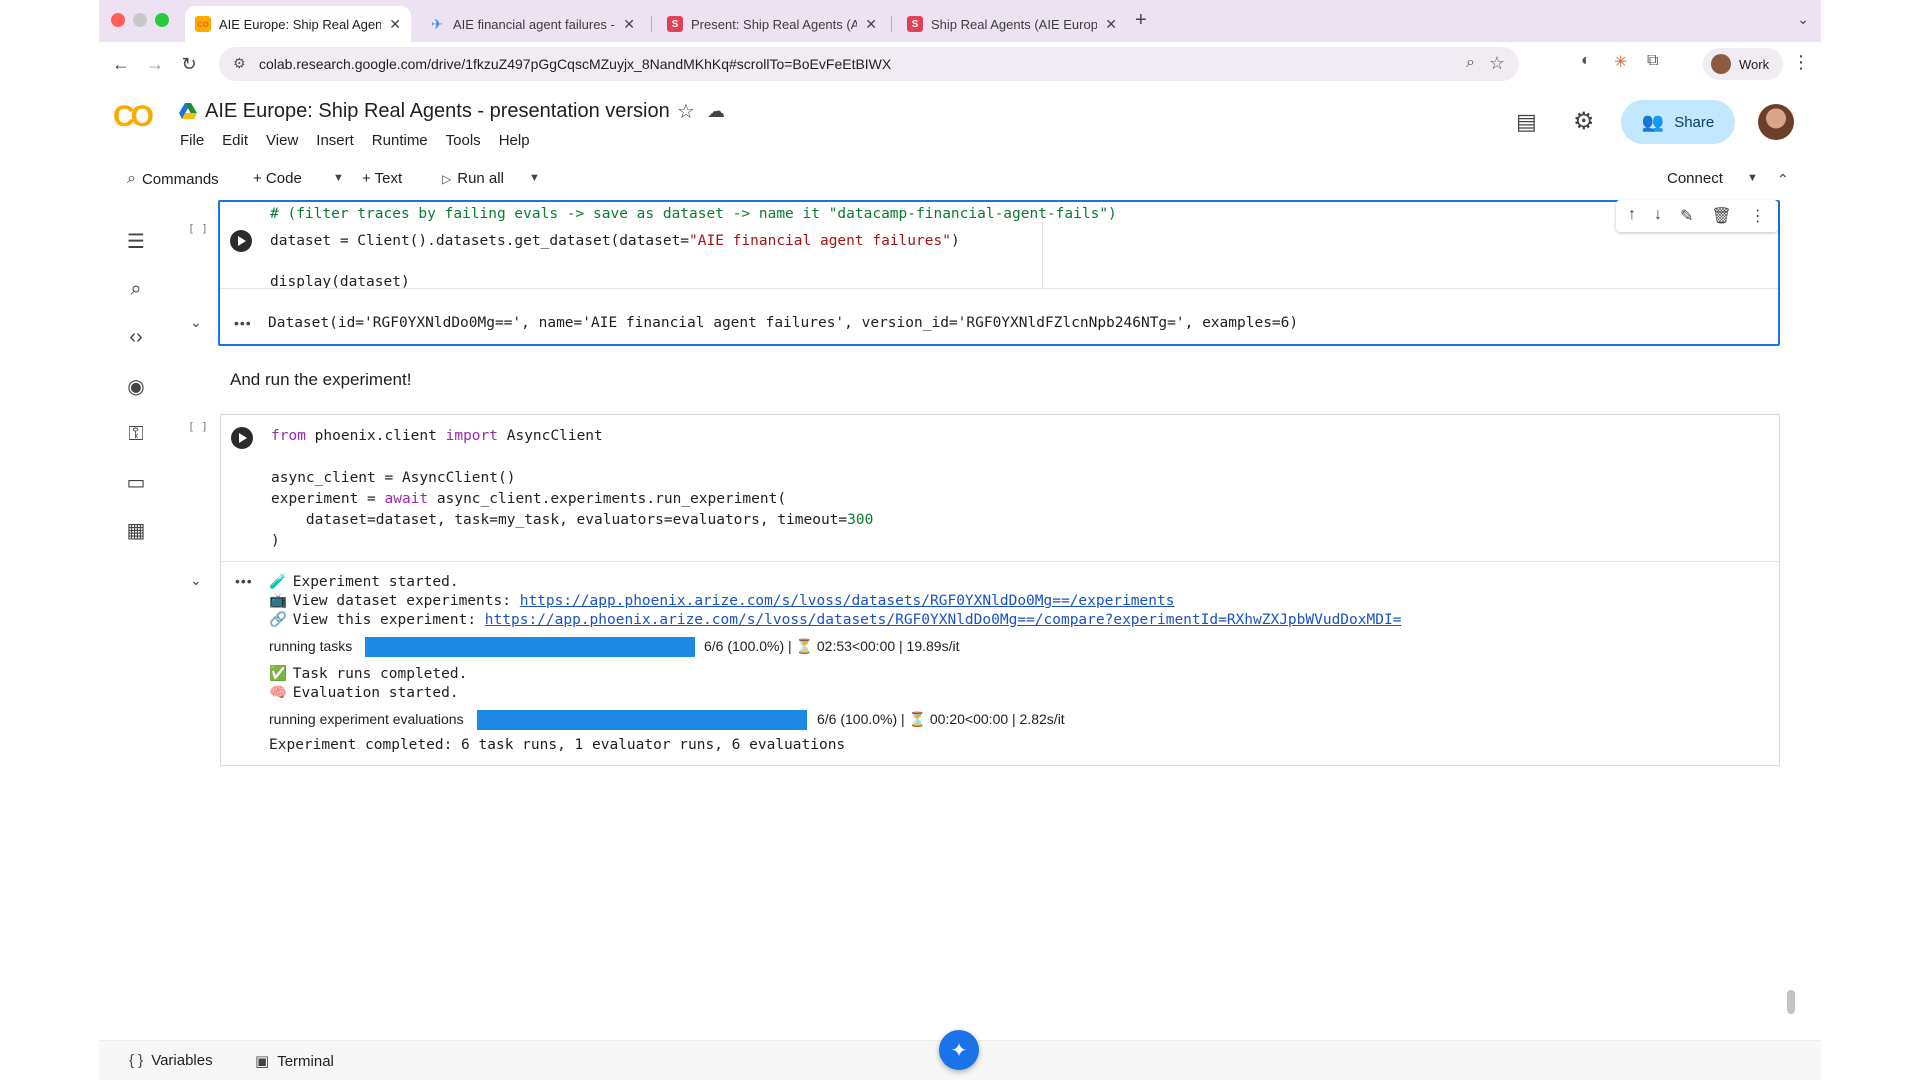 Image resolution: width=1920 pixels, height=1080 pixels. What do you see at coordinates (49, 540) in the screenshot?
I see `outer-background-left` at bounding box center [49, 540].